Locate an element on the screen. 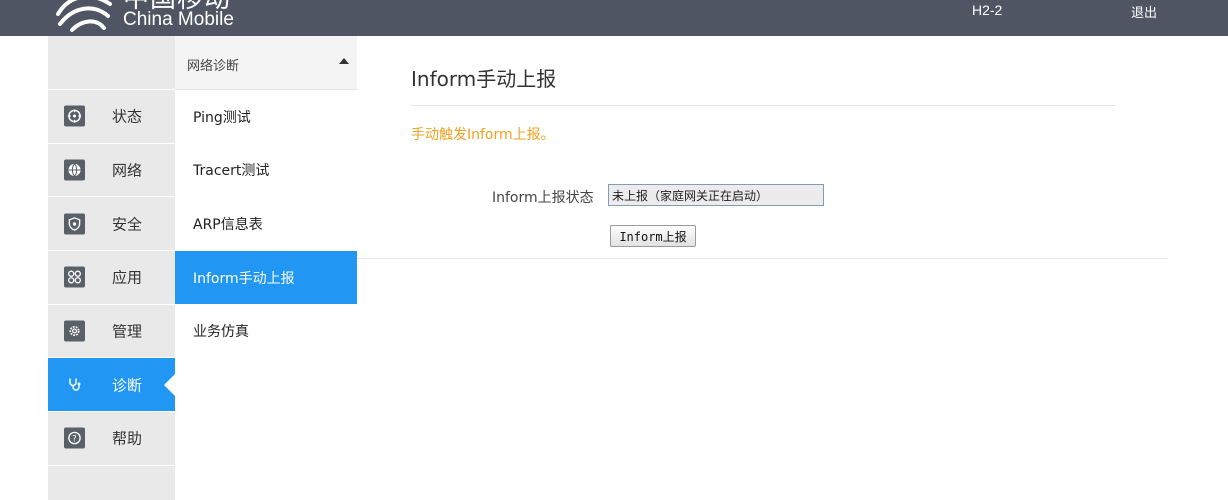 Image resolution: width=1228 pixels, height=500 pixels. title-divider is located at coordinates (763, 105).